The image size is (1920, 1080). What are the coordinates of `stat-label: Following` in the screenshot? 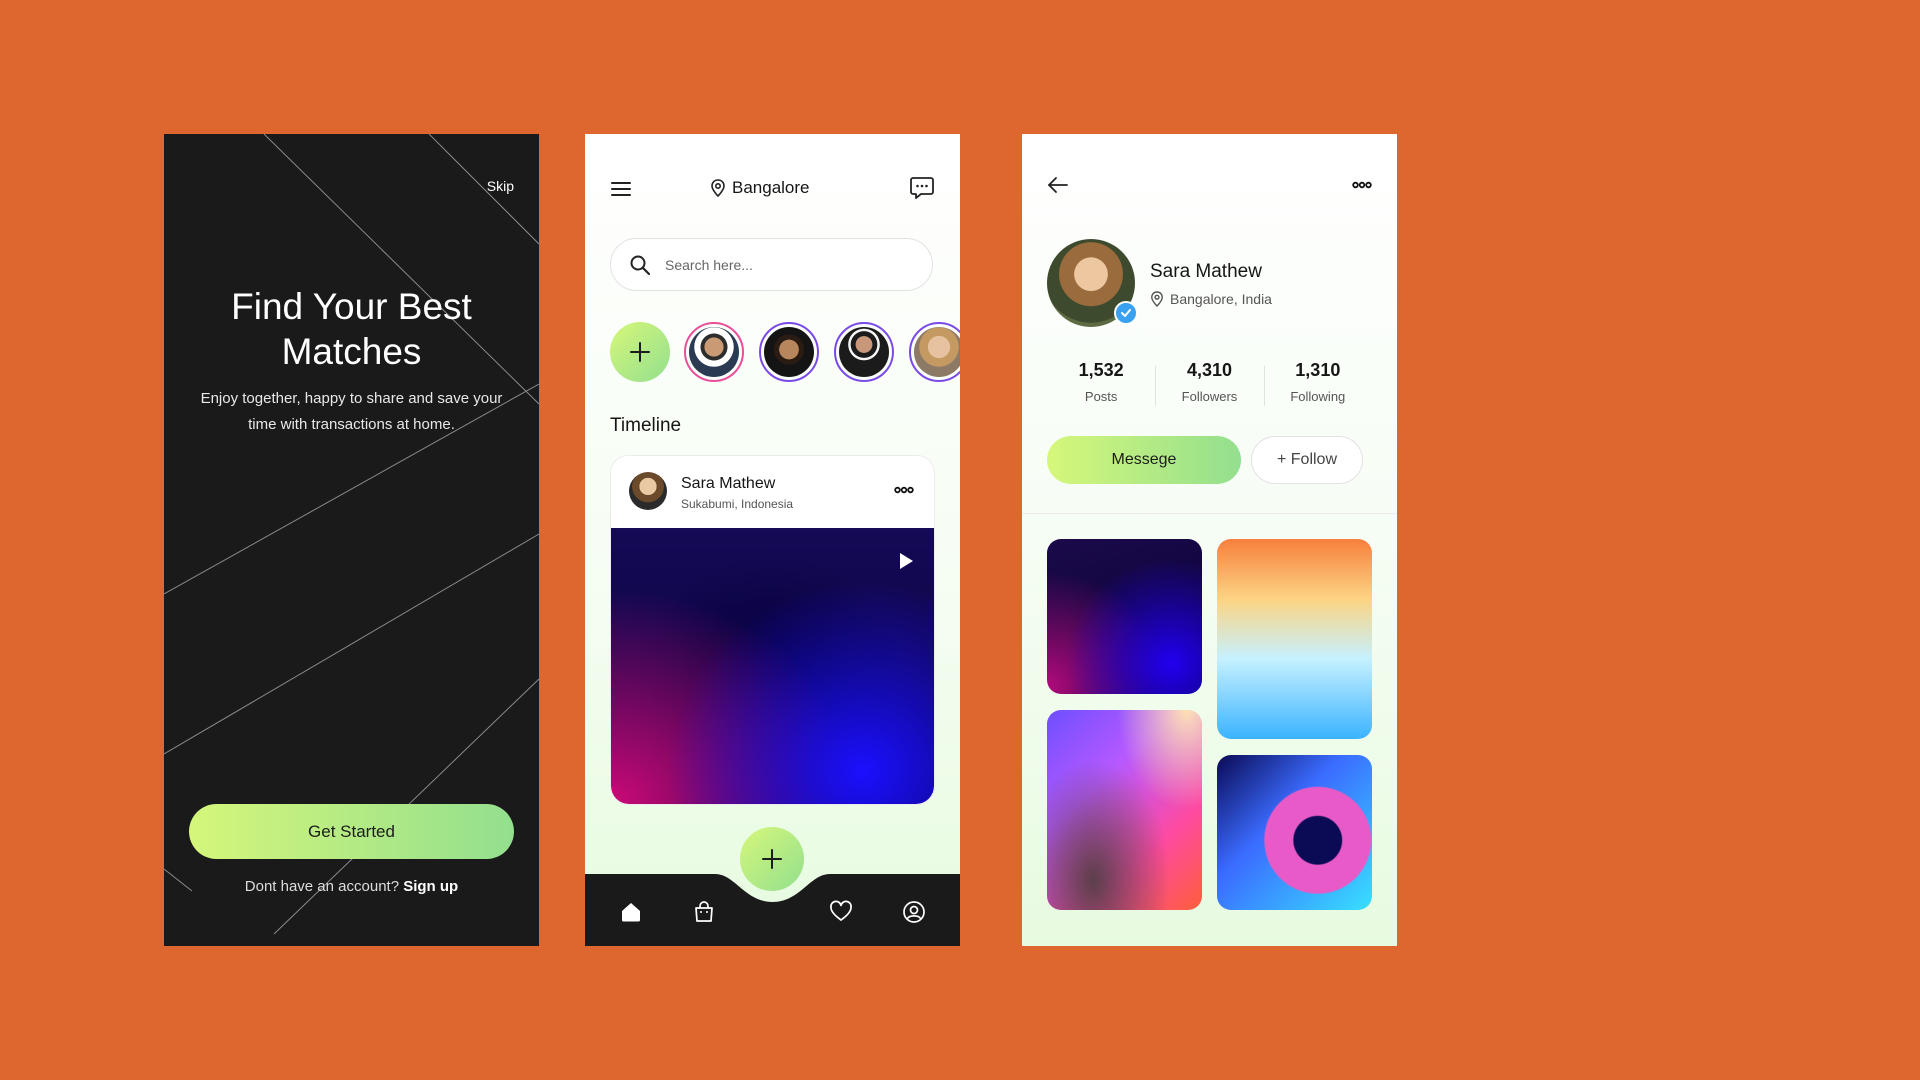 It's located at (1318, 396).